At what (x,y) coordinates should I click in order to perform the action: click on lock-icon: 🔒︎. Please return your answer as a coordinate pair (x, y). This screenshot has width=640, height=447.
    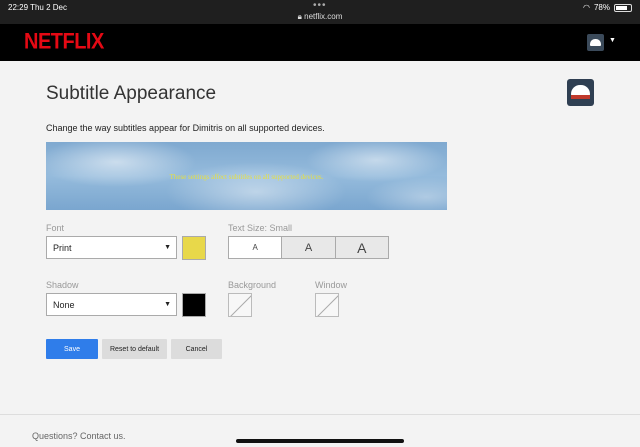
    Looking at the image, I should click on (299, 16).